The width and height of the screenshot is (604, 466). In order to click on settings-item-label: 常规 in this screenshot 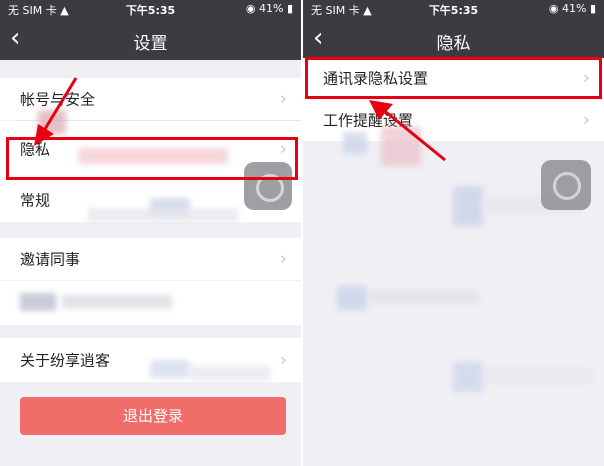, I will do `click(35, 200)`.